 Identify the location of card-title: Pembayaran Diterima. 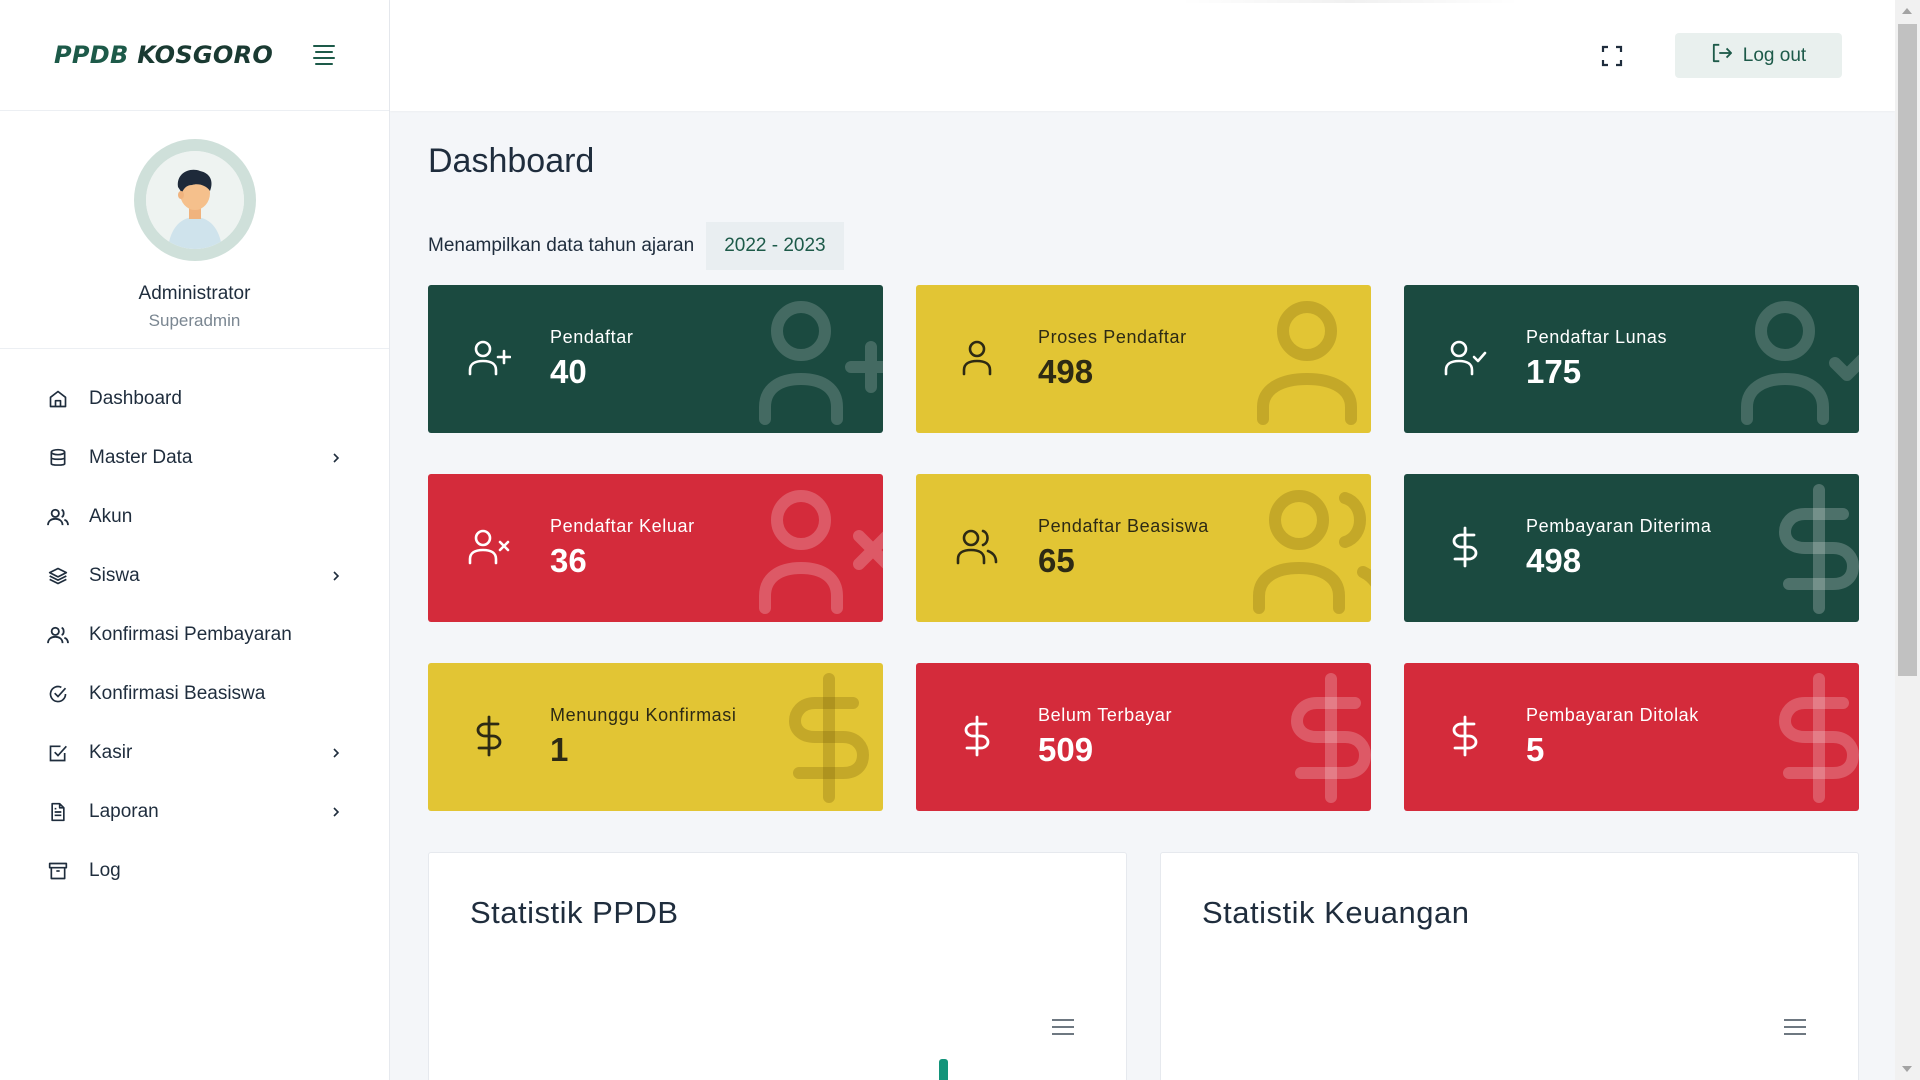
(1619, 526).